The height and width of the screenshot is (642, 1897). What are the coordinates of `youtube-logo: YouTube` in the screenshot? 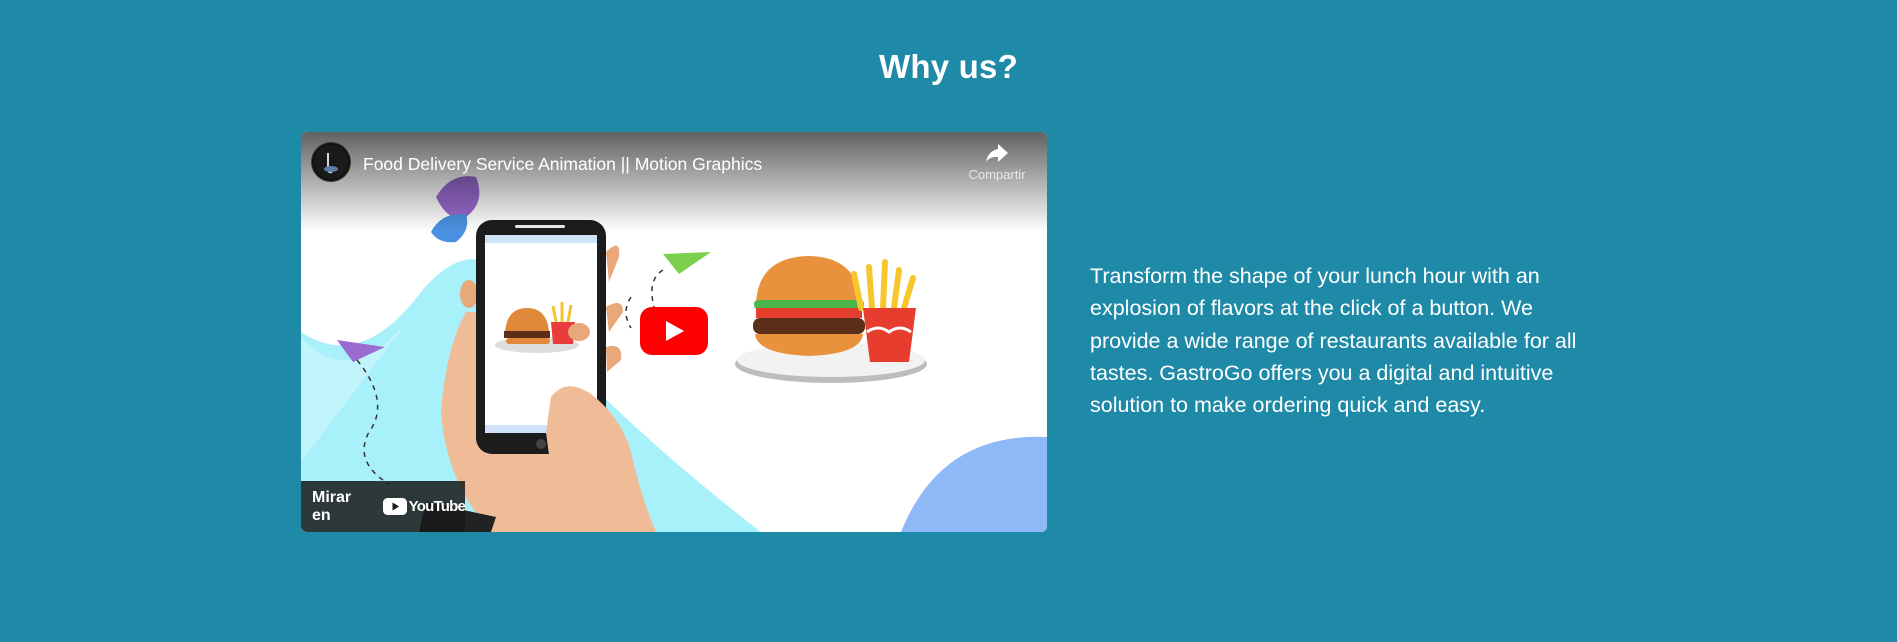 It's located at (424, 506).